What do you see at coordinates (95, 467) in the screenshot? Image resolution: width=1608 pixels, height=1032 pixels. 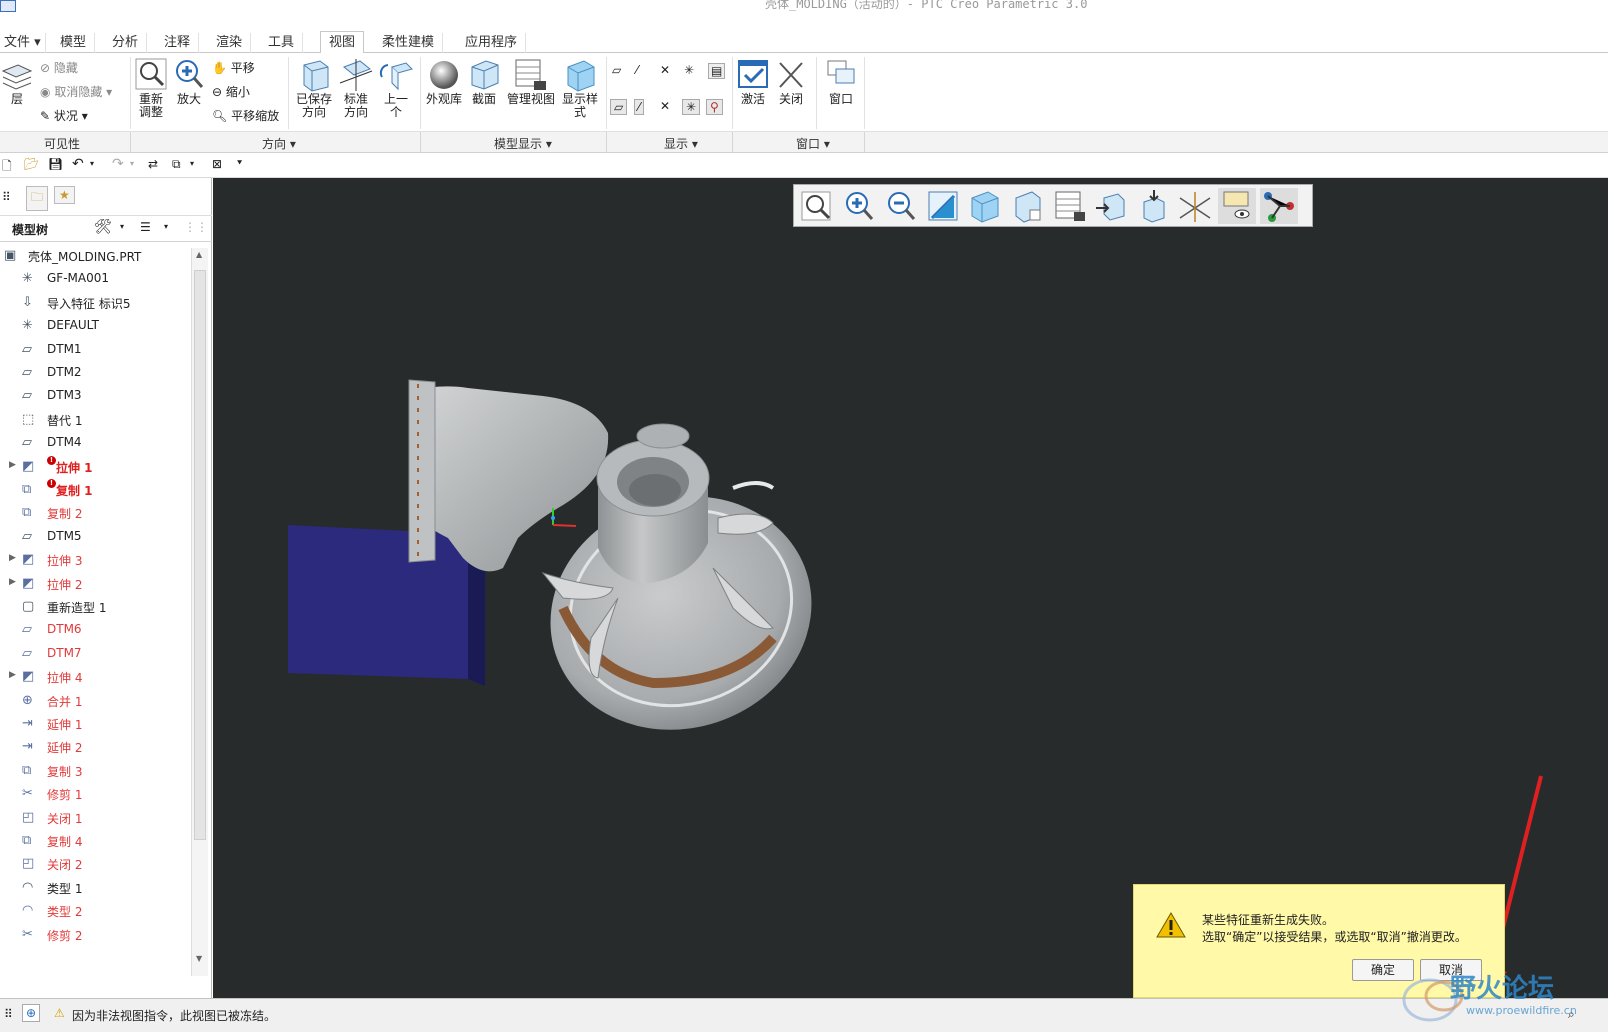 I see `tree-item: ▶ ◩! 拉伸 1` at bounding box center [95, 467].